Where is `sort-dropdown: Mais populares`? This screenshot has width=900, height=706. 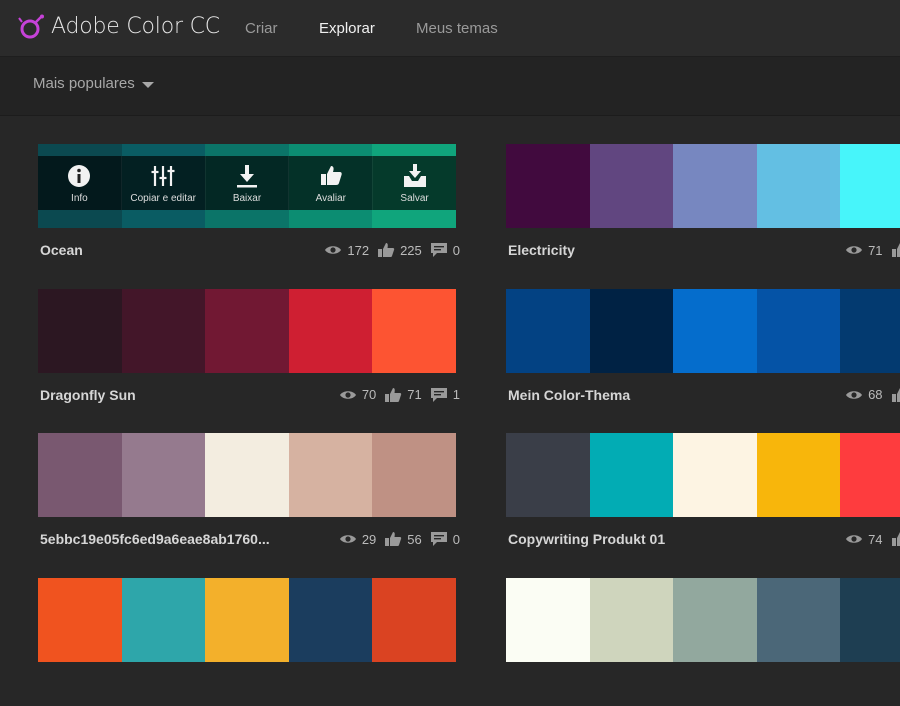 sort-dropdown: Mais populares is located at coordinates (93, 83).